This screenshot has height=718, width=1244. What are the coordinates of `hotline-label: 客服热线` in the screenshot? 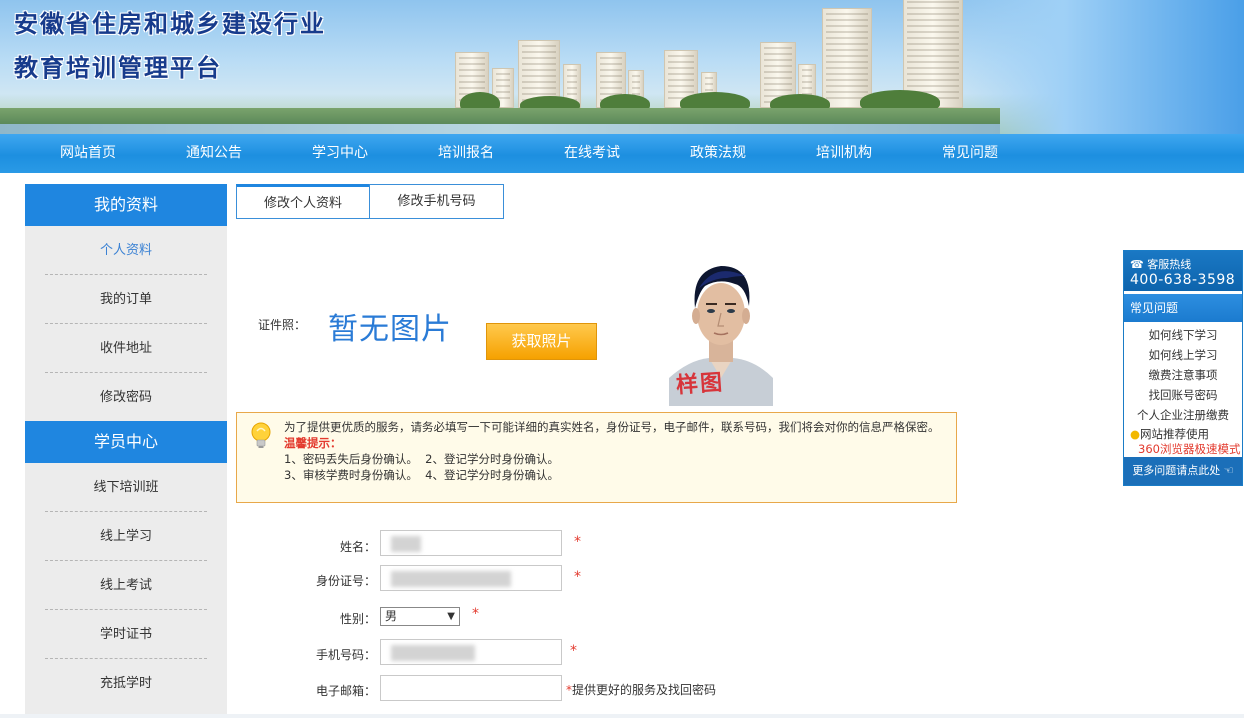 It's located at (1169, 264).